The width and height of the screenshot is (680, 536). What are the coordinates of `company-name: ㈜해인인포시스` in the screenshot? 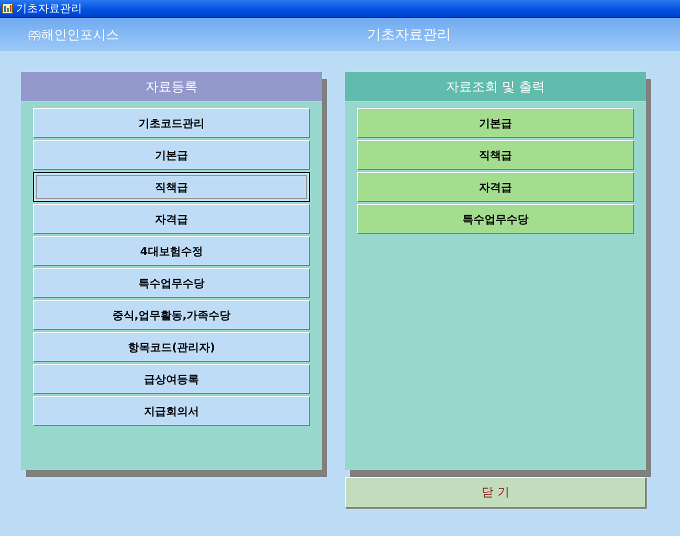 It's located at (73, 35).